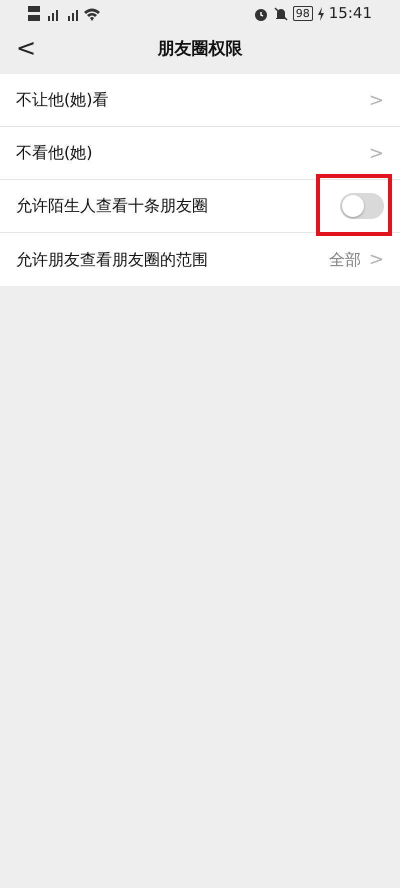 The image size is (400, 888). What do you see at coordinates (362, 206) in the screenshot?
I see `toggle-switch` at bounding box center [362, 206].